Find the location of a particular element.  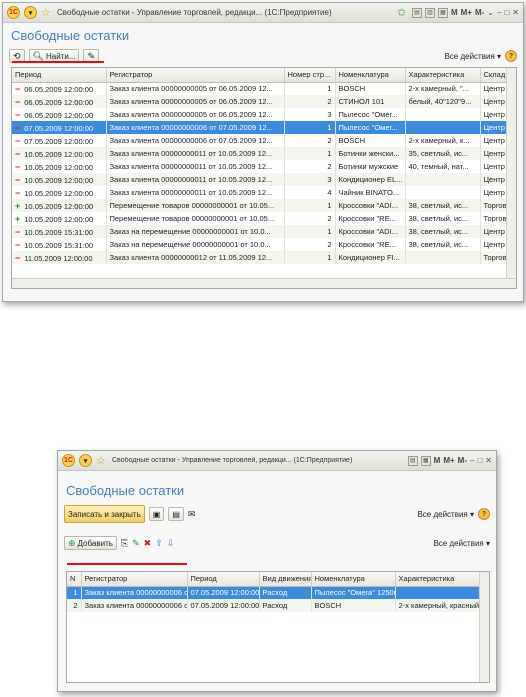

characteristic-cell is located at coordinates (443, 257).